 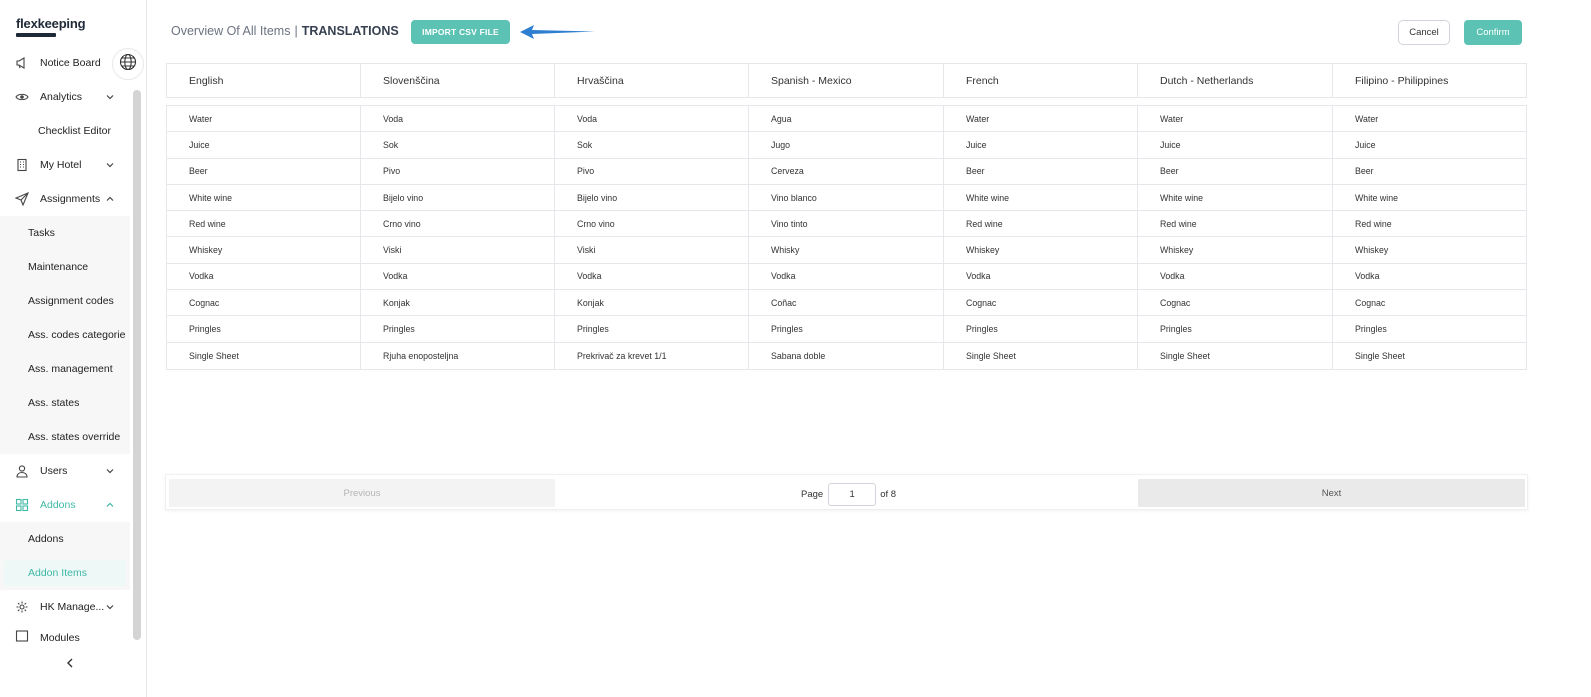 What do you see at coordinates (65, 301) in the screenshot?
I see `sidebar-item-assignment-codes: Assignment codes` at bounding box center [65, 301].